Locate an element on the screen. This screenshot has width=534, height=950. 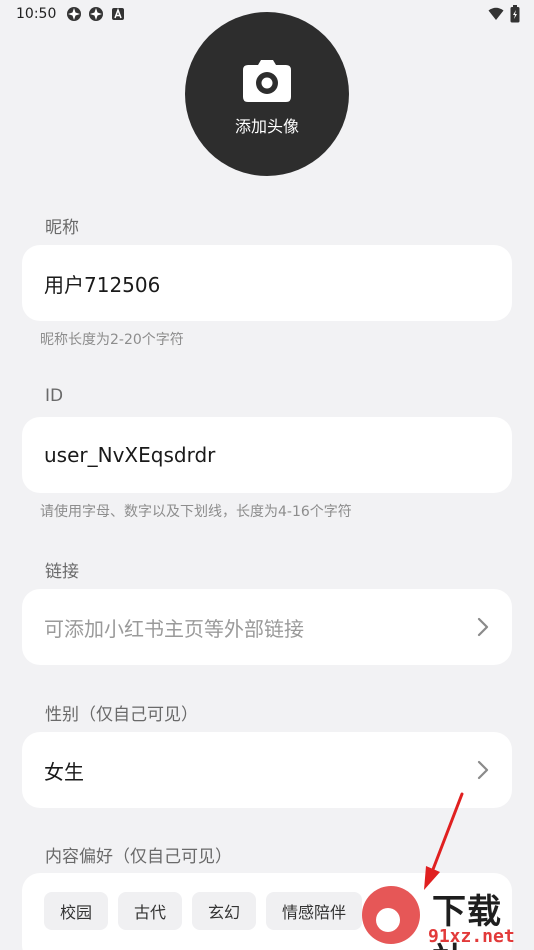
tag-fantasy: 玄幻 is located at coordinates (224, 911).